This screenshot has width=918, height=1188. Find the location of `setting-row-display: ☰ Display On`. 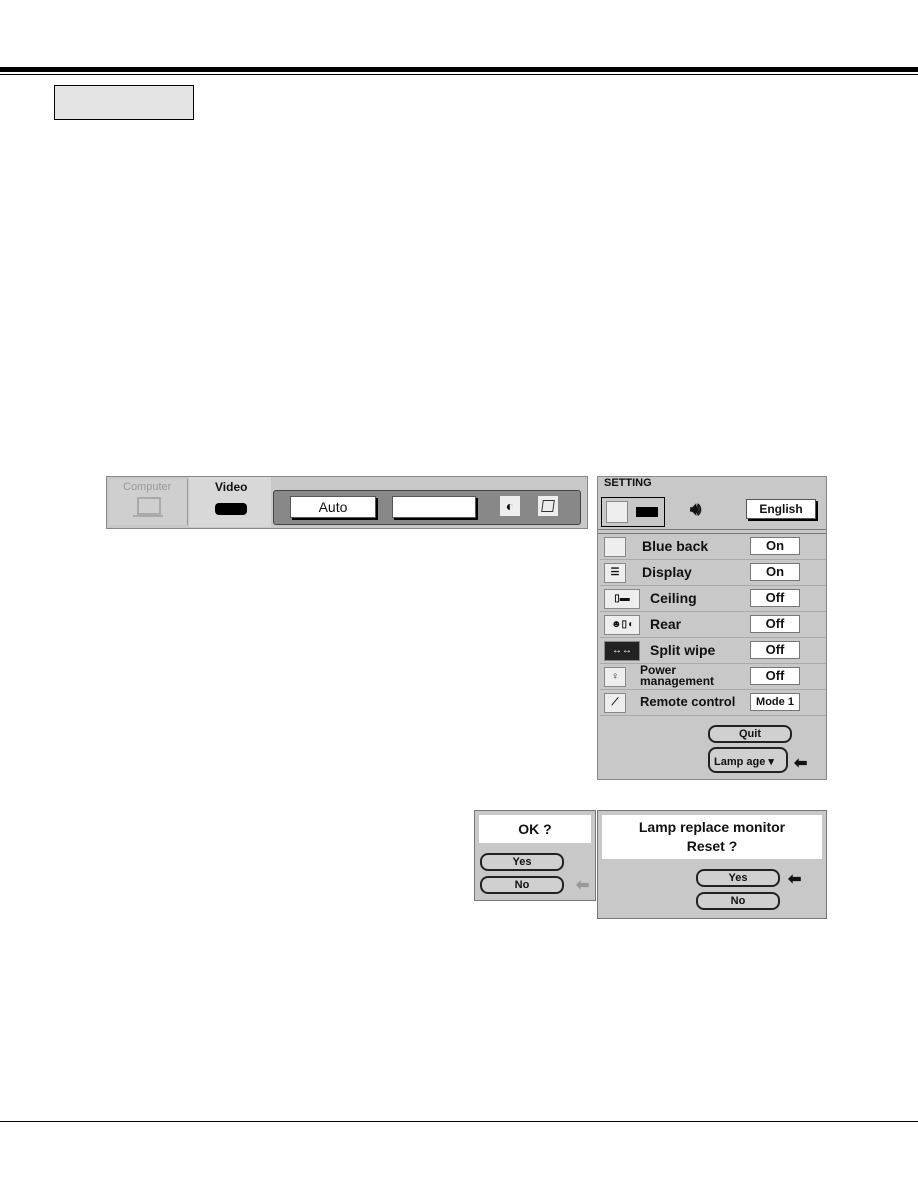

setting-row-display: ☰ Display On is located at coordinates (713, 573).